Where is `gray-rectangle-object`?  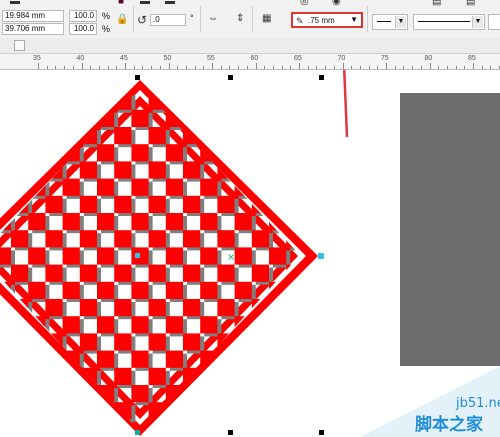 gray-rectangle-object is located at coordinates (450, 229).